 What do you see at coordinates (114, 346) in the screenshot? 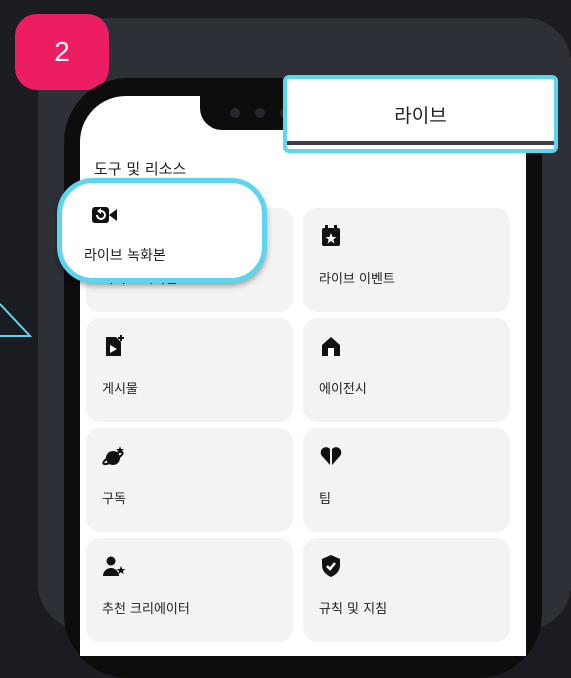
I see `post-add-icon` at bounding box center [114, 346].